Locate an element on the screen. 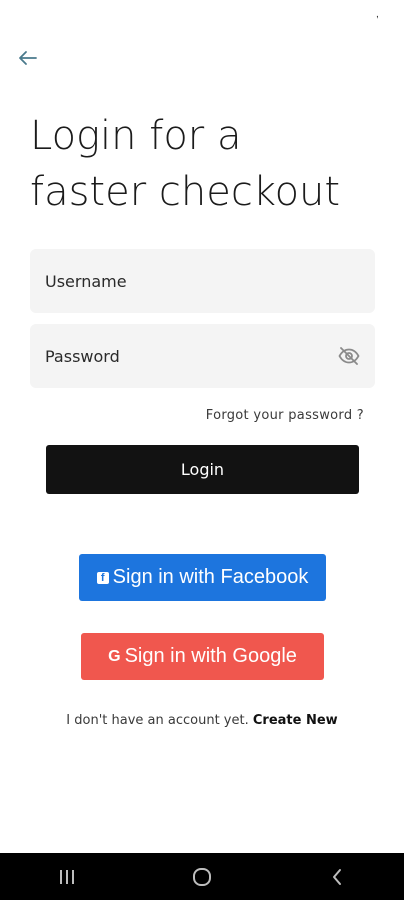 Image resolution: width=404 pixels, height=900 pixels. back-button is located at coordinates (28, 58).